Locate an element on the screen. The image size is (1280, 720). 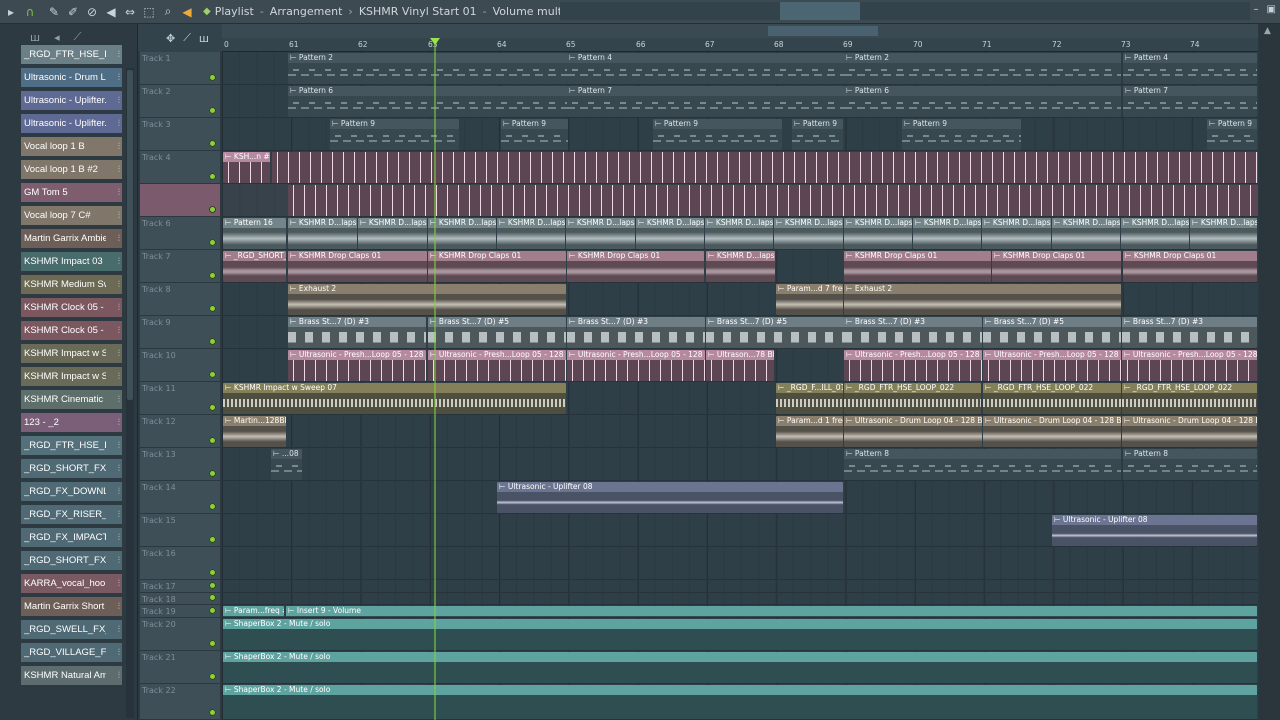
magnet-icon: ∩ is located at coordinates (30, 12).